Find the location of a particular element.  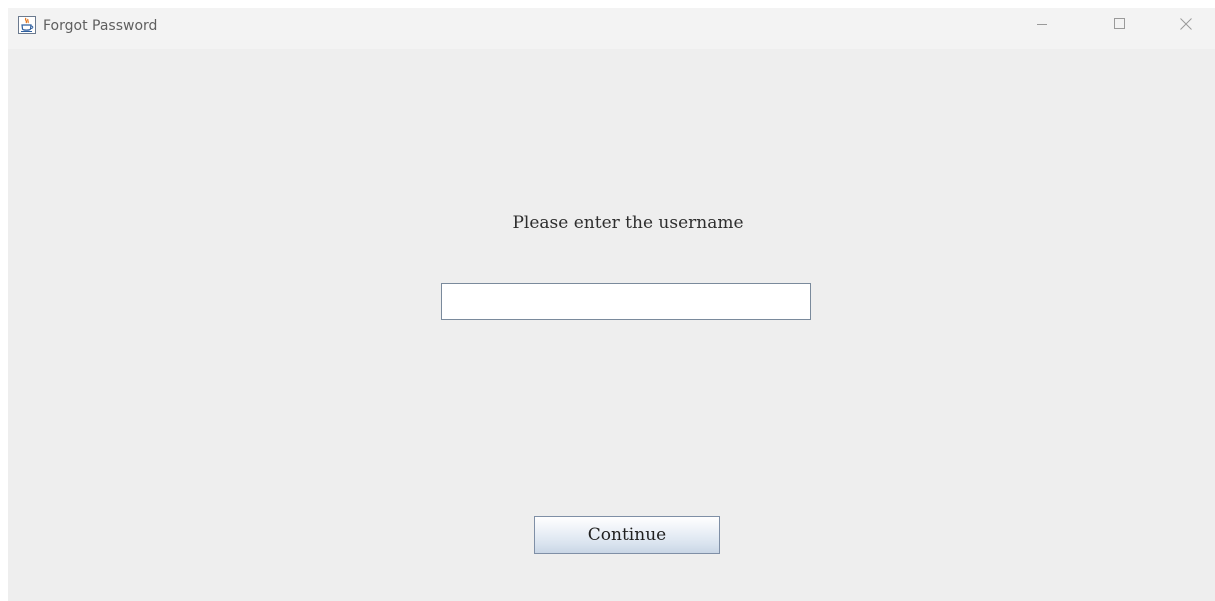

window-title: Forgot Password is located at coordinates (100, 26).